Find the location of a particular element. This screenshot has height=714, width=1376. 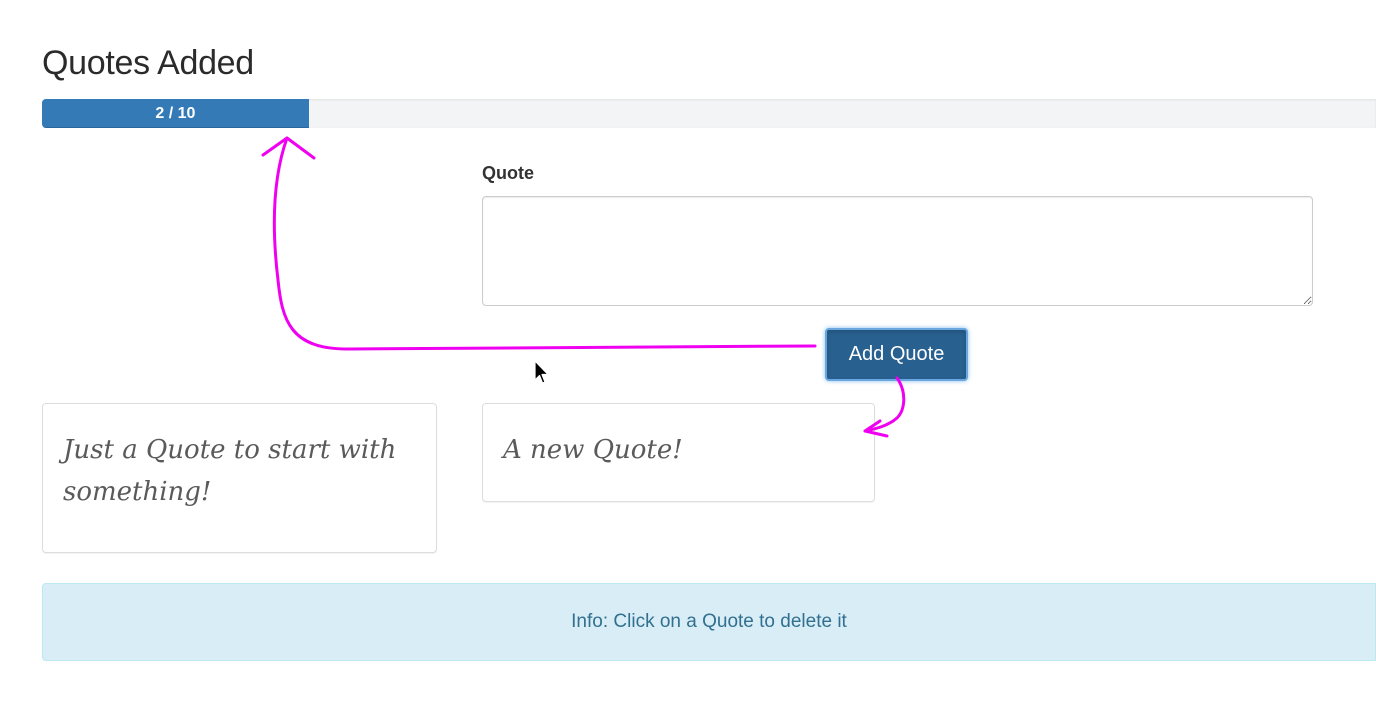

quotes-progress-bar: 2 / 10 is located at coordinates (175, 113).